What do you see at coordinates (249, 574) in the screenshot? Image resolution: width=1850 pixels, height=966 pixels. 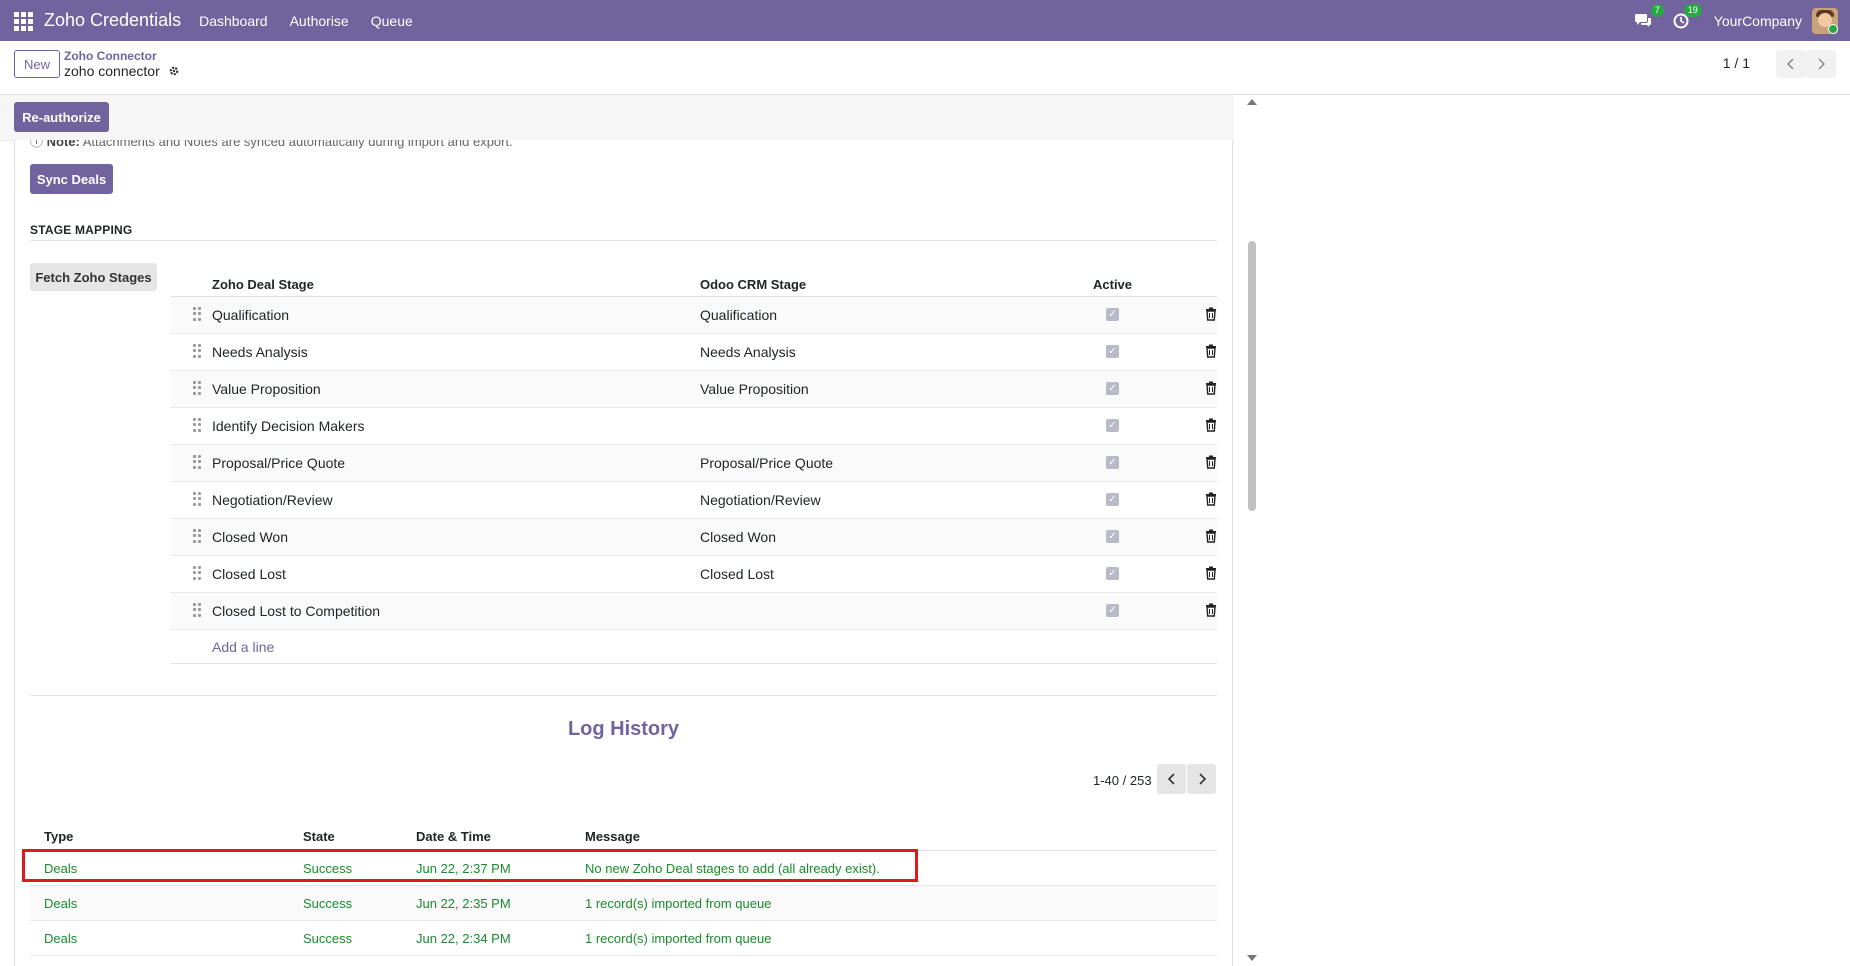 I see `zoho-stage-cell: Closed Lost` at bounding box center [249, 574].